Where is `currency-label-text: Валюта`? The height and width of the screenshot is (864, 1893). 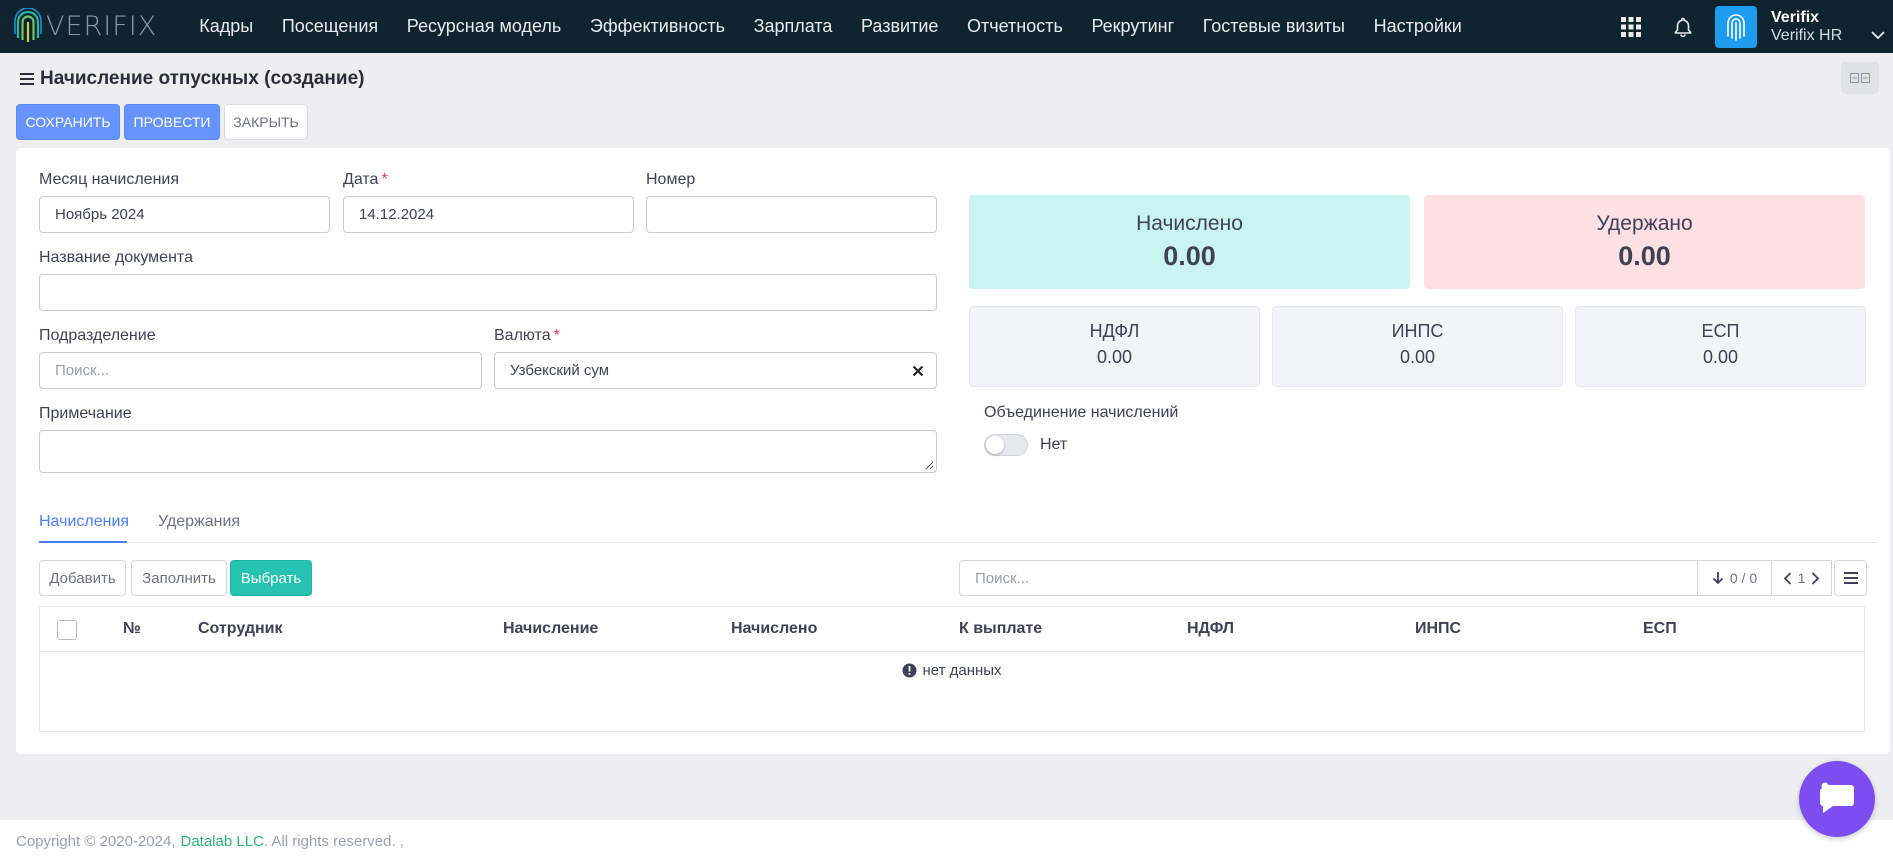
currency-label-text: Валюта is located at coordinates (522, 335).